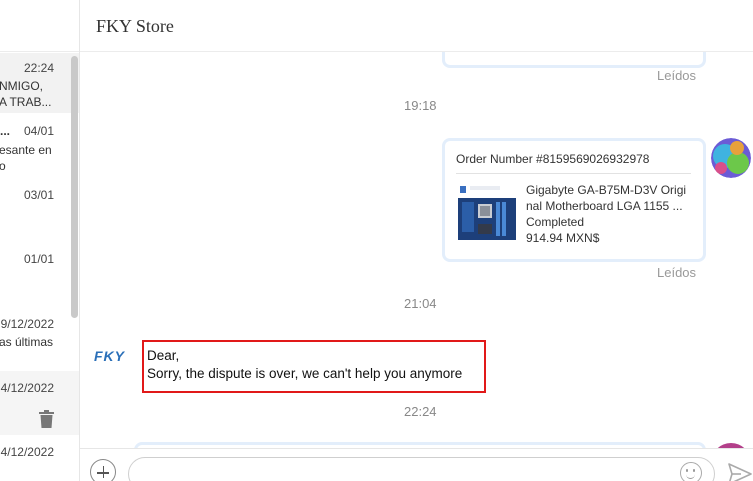 This screenshot has width=753, height=481. What do you see at coordinates (38, 195) in the screenshot?
I see `conversation-time: 03/01` at bounding box center [38, 195].